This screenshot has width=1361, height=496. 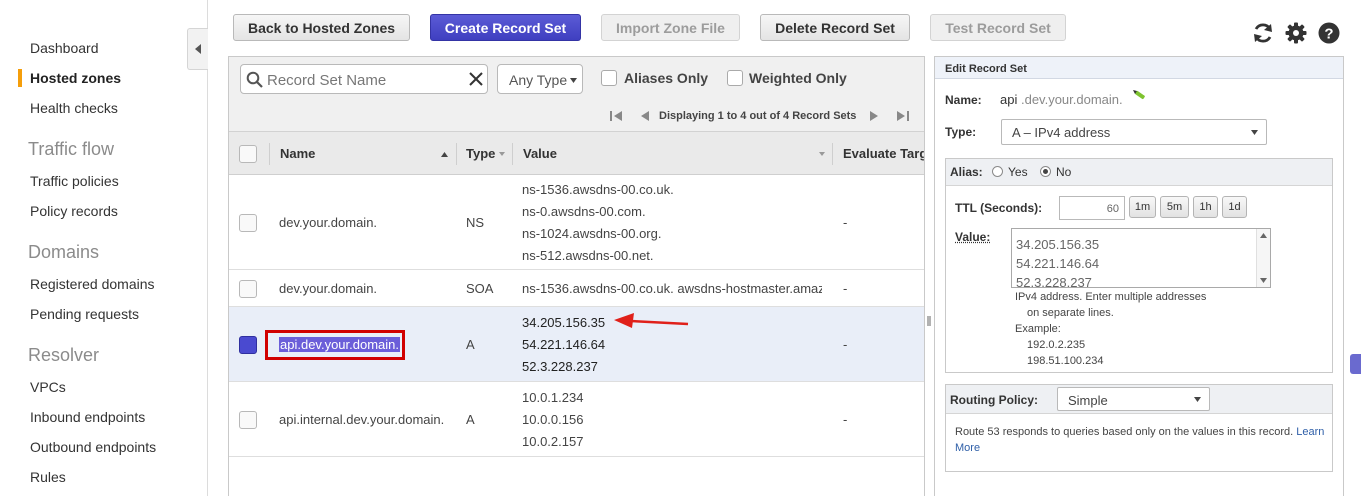 What do you see at coordinates (321, 27) in the screenshot?
I see `back-to-hosted-zones-button: Back to Hosted Zones` at bounding box center [321, 27].